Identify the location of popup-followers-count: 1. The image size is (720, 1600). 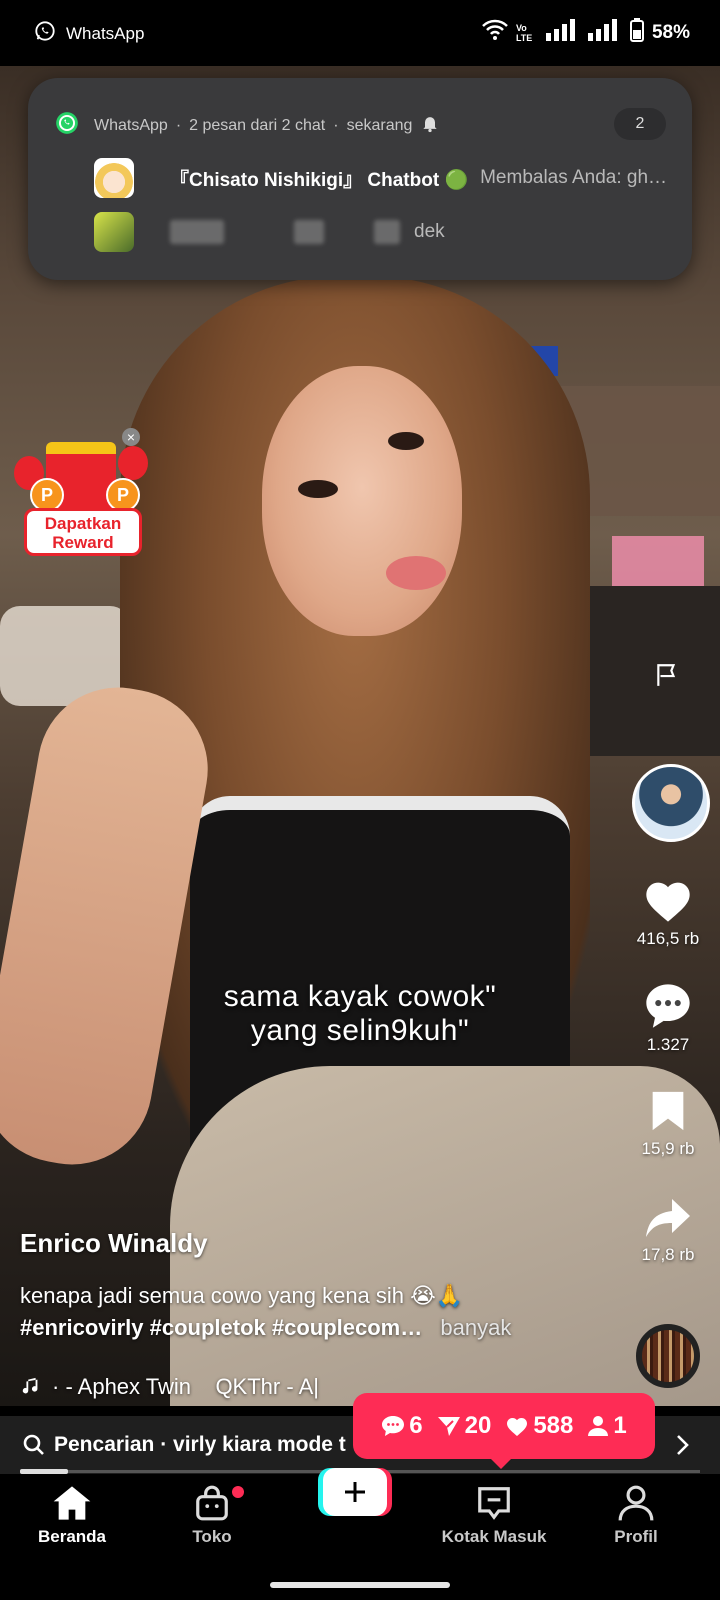
(620, 1425).